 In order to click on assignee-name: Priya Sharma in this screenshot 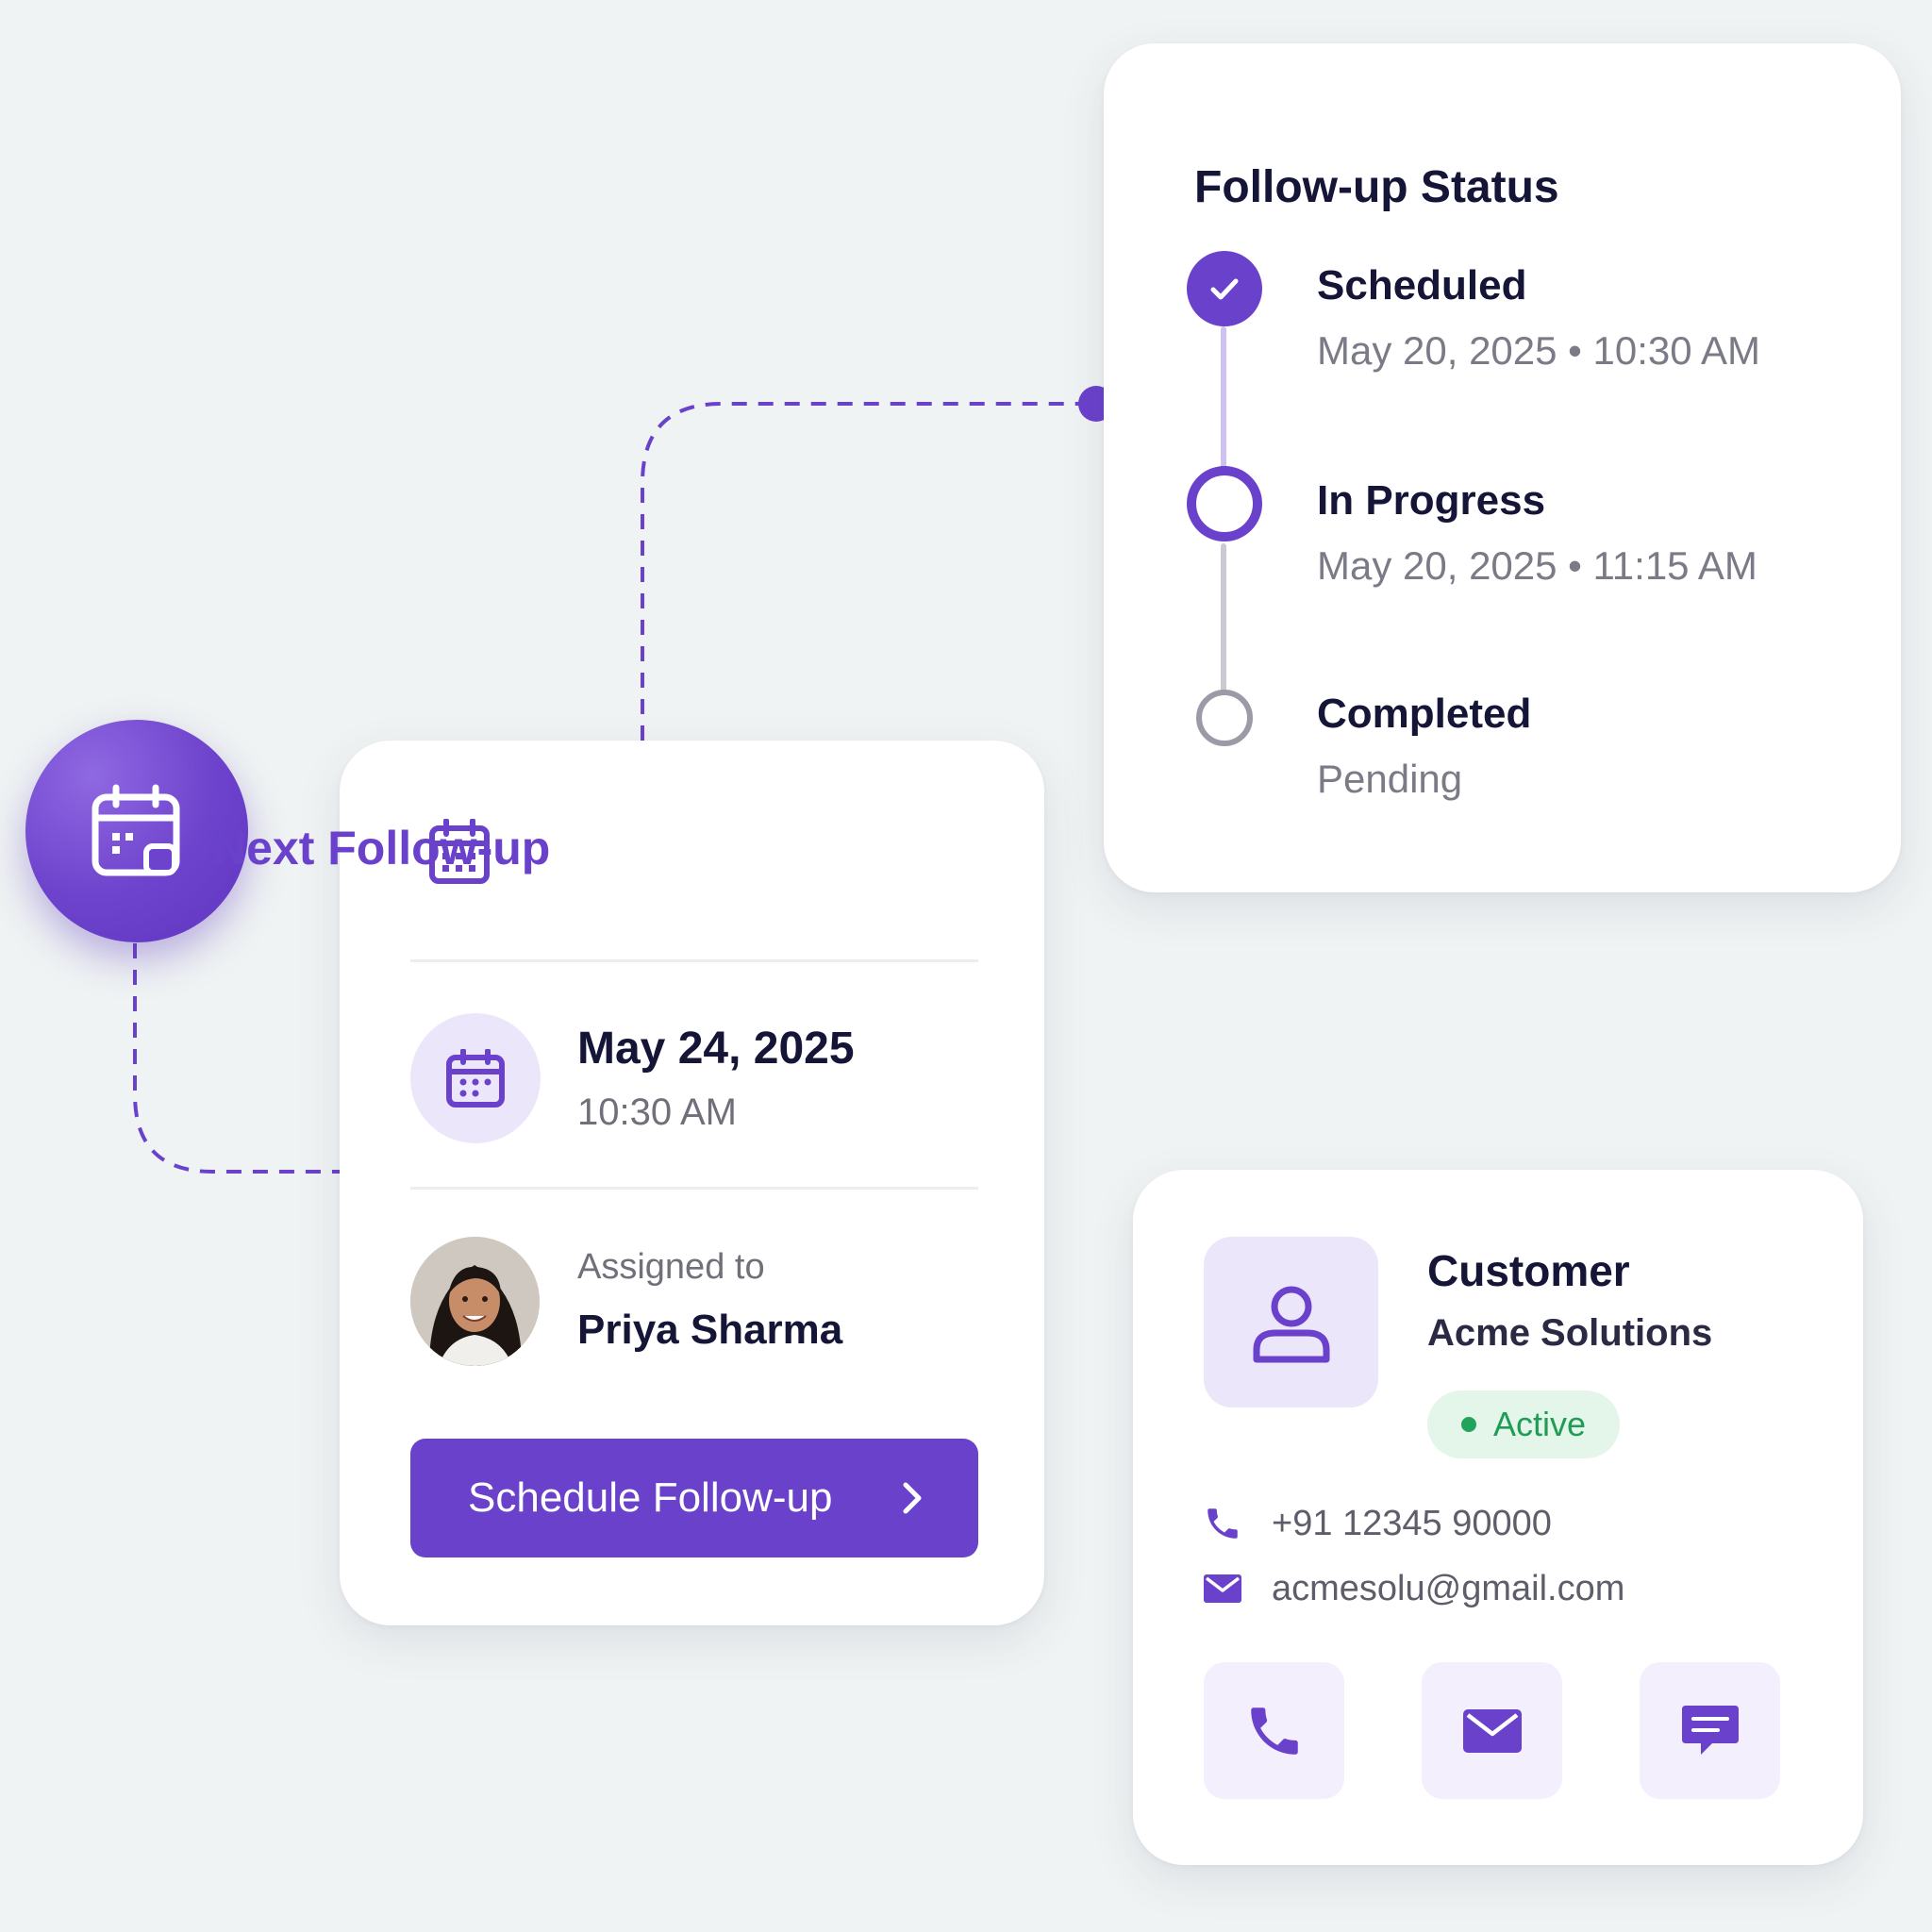, I will do `click(710, 1330)`.